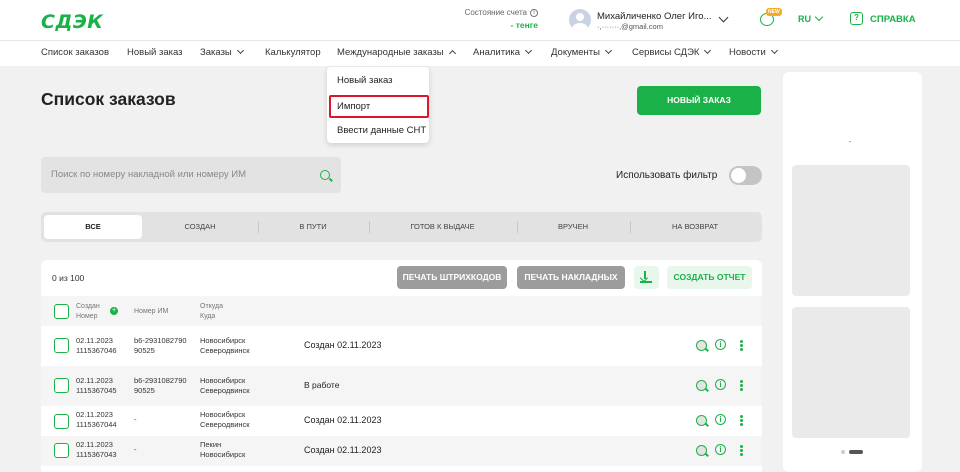 This screenshot has height=472, width=960. I want to click on nav-label: Документы, so click(575, 52).